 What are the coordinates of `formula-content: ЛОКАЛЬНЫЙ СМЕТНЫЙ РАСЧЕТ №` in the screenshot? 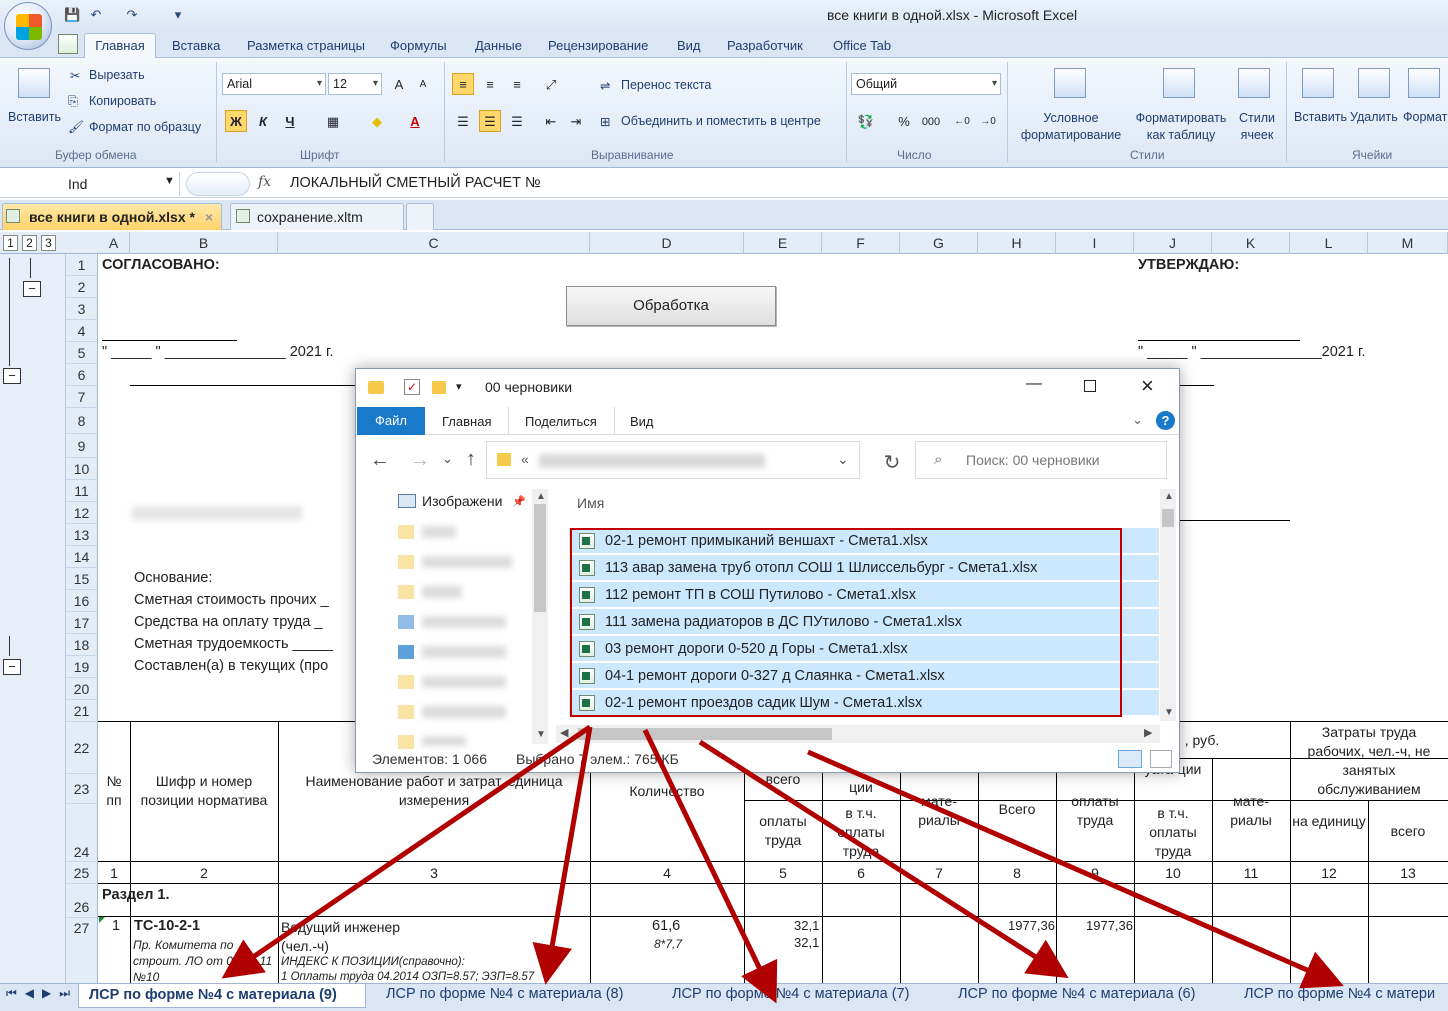 It's located at (415, 183).